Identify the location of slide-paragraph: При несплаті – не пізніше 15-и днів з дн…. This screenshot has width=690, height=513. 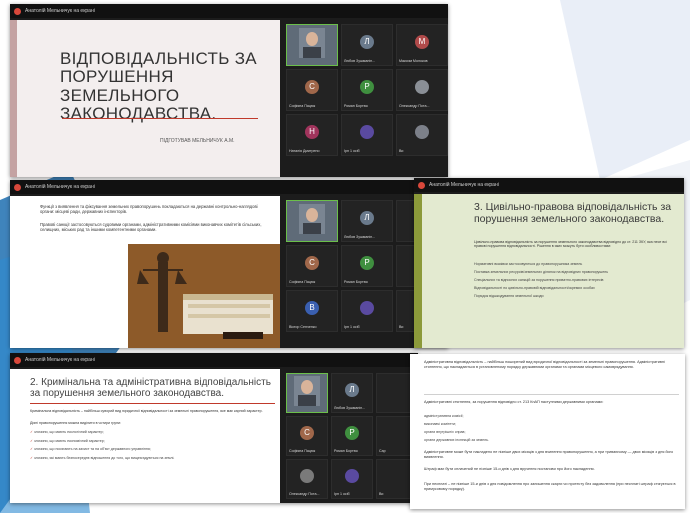
(550, 486).